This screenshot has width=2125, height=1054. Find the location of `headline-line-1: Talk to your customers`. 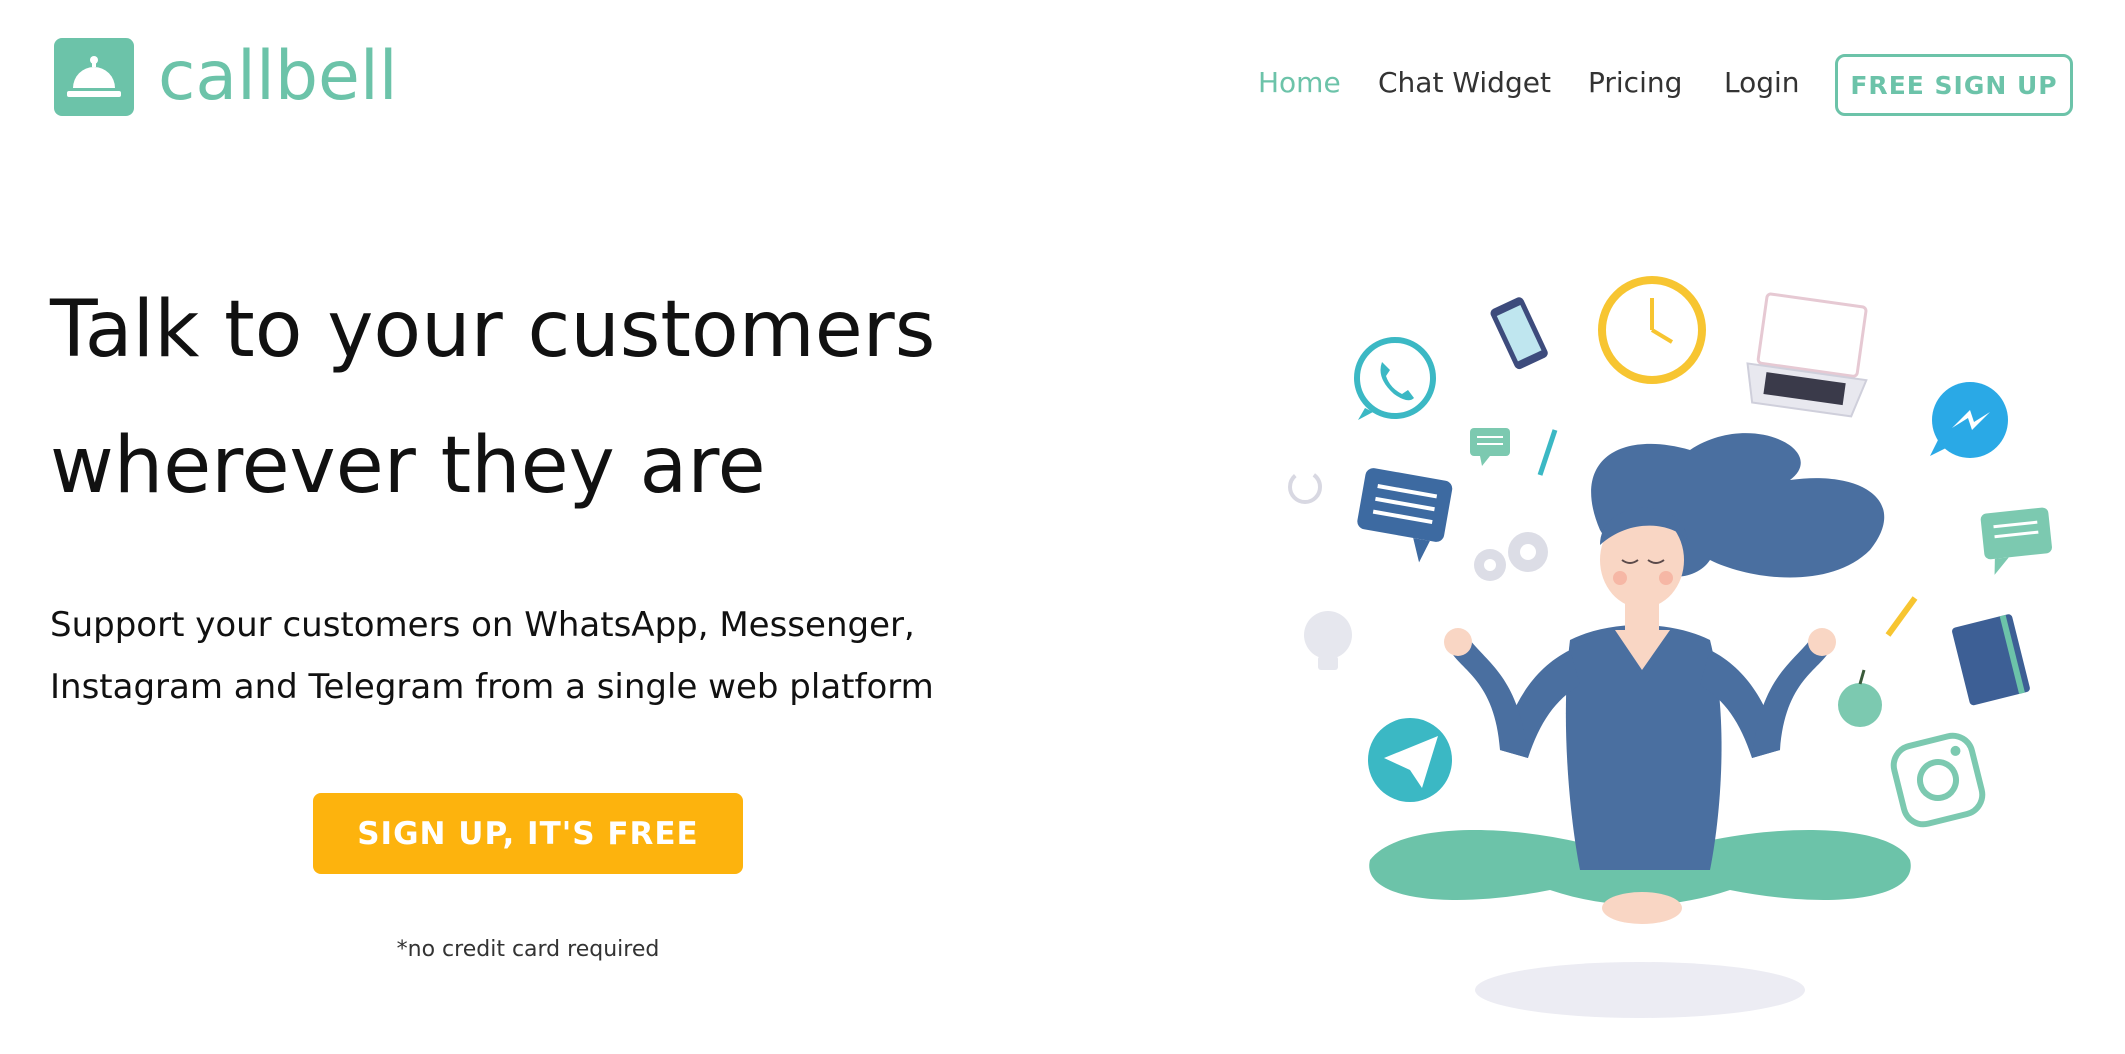

headline-line-1: Talk to your customers is located at coordinates (493, 330).